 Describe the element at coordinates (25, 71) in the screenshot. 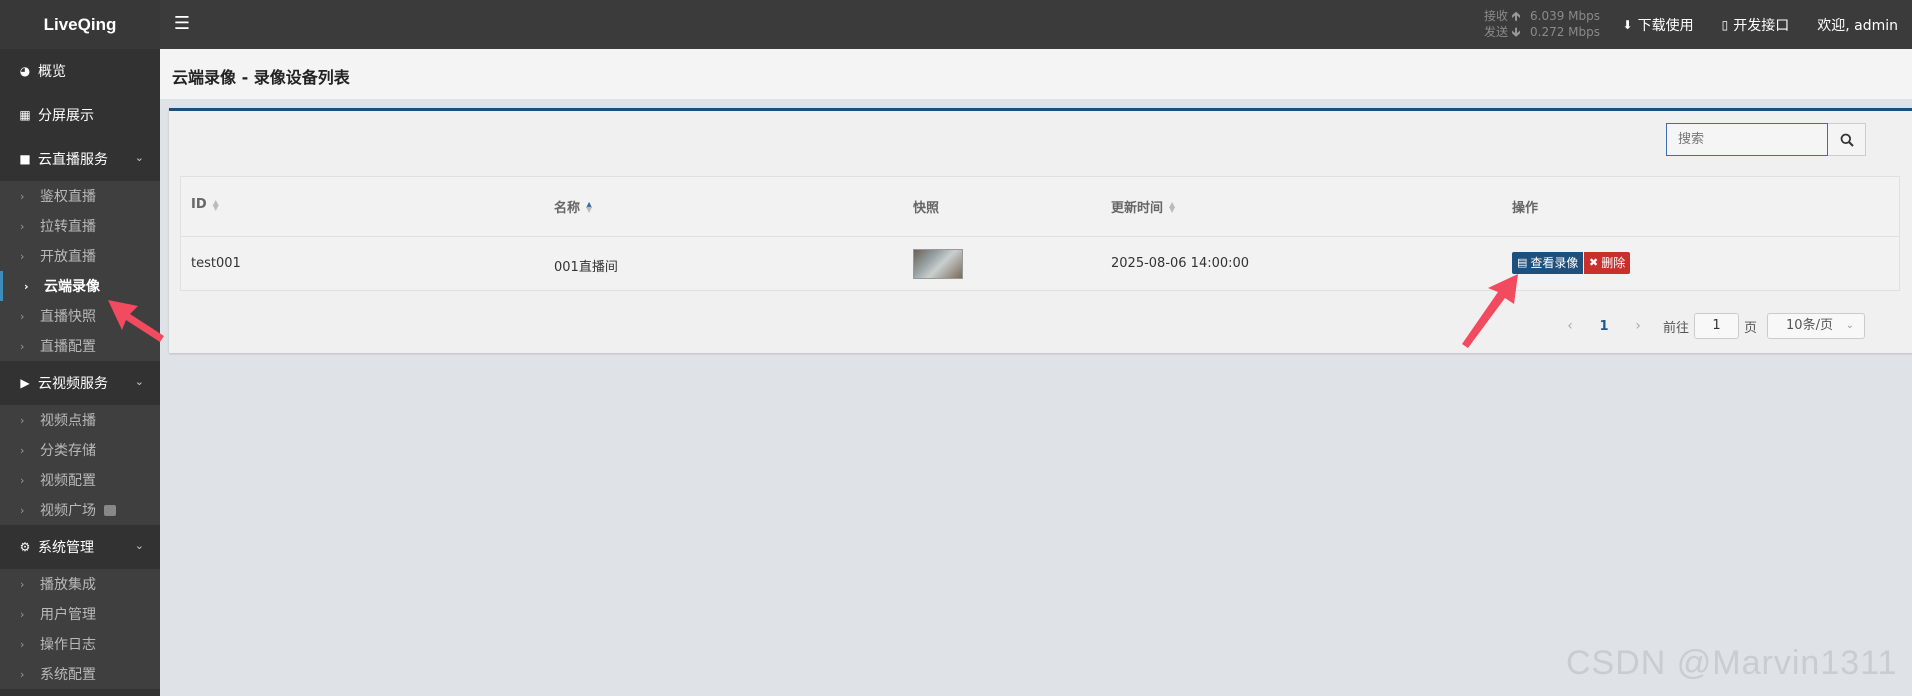

I see `dashboard-icon: ◕` at that location.